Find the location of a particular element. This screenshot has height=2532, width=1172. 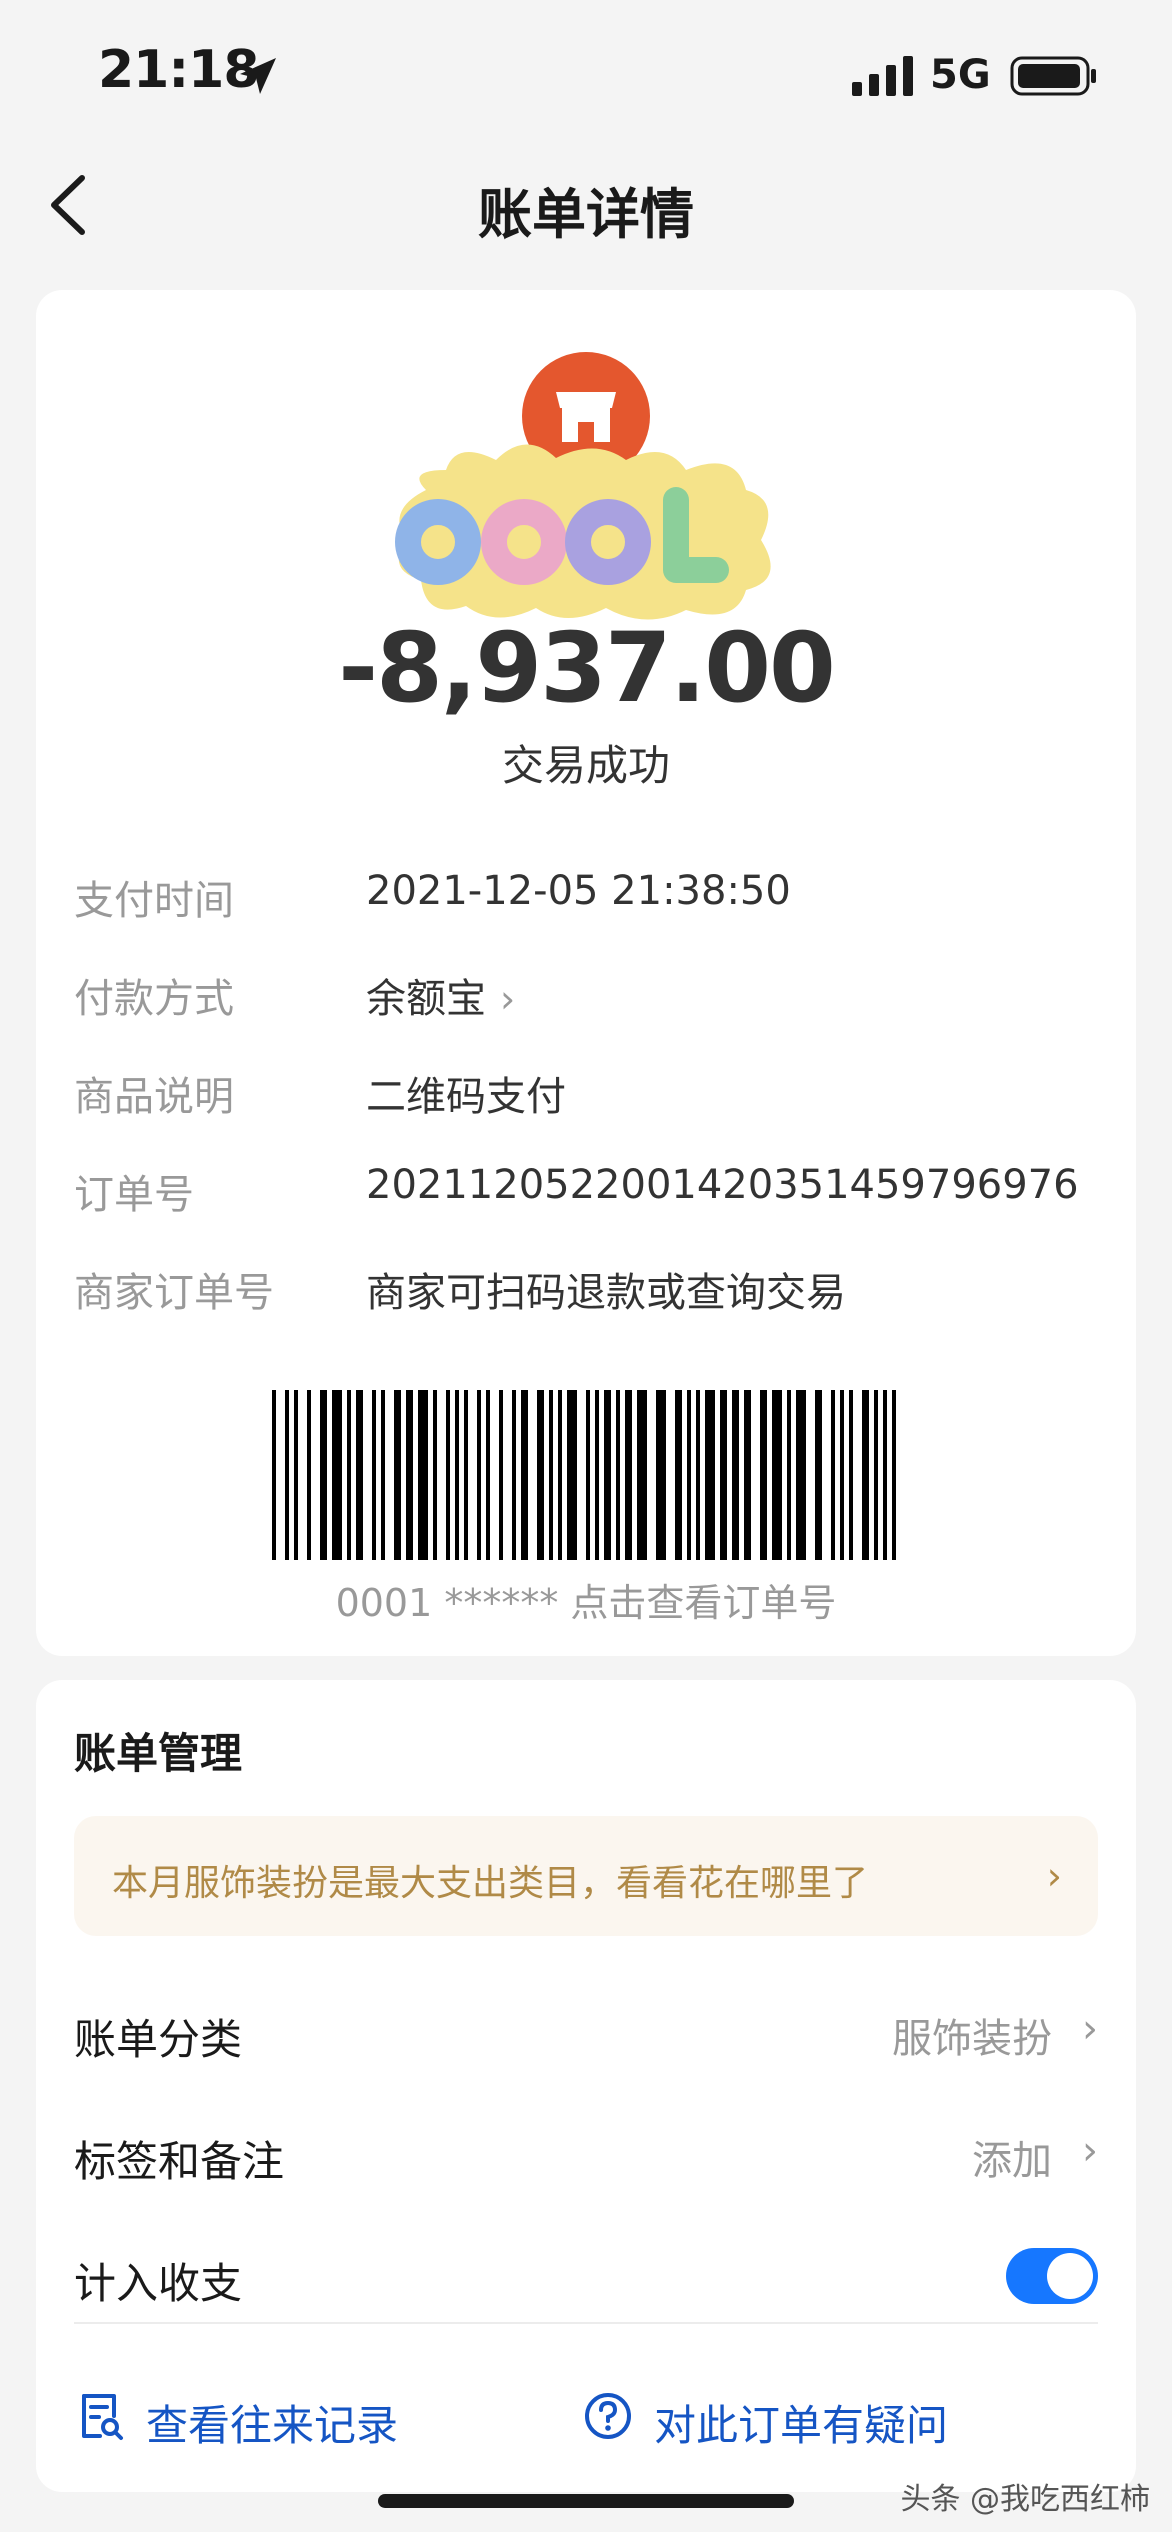

detail-row-order-number: 订单号 2021120522001420351459796976 is located at coordinates (594, 1191).